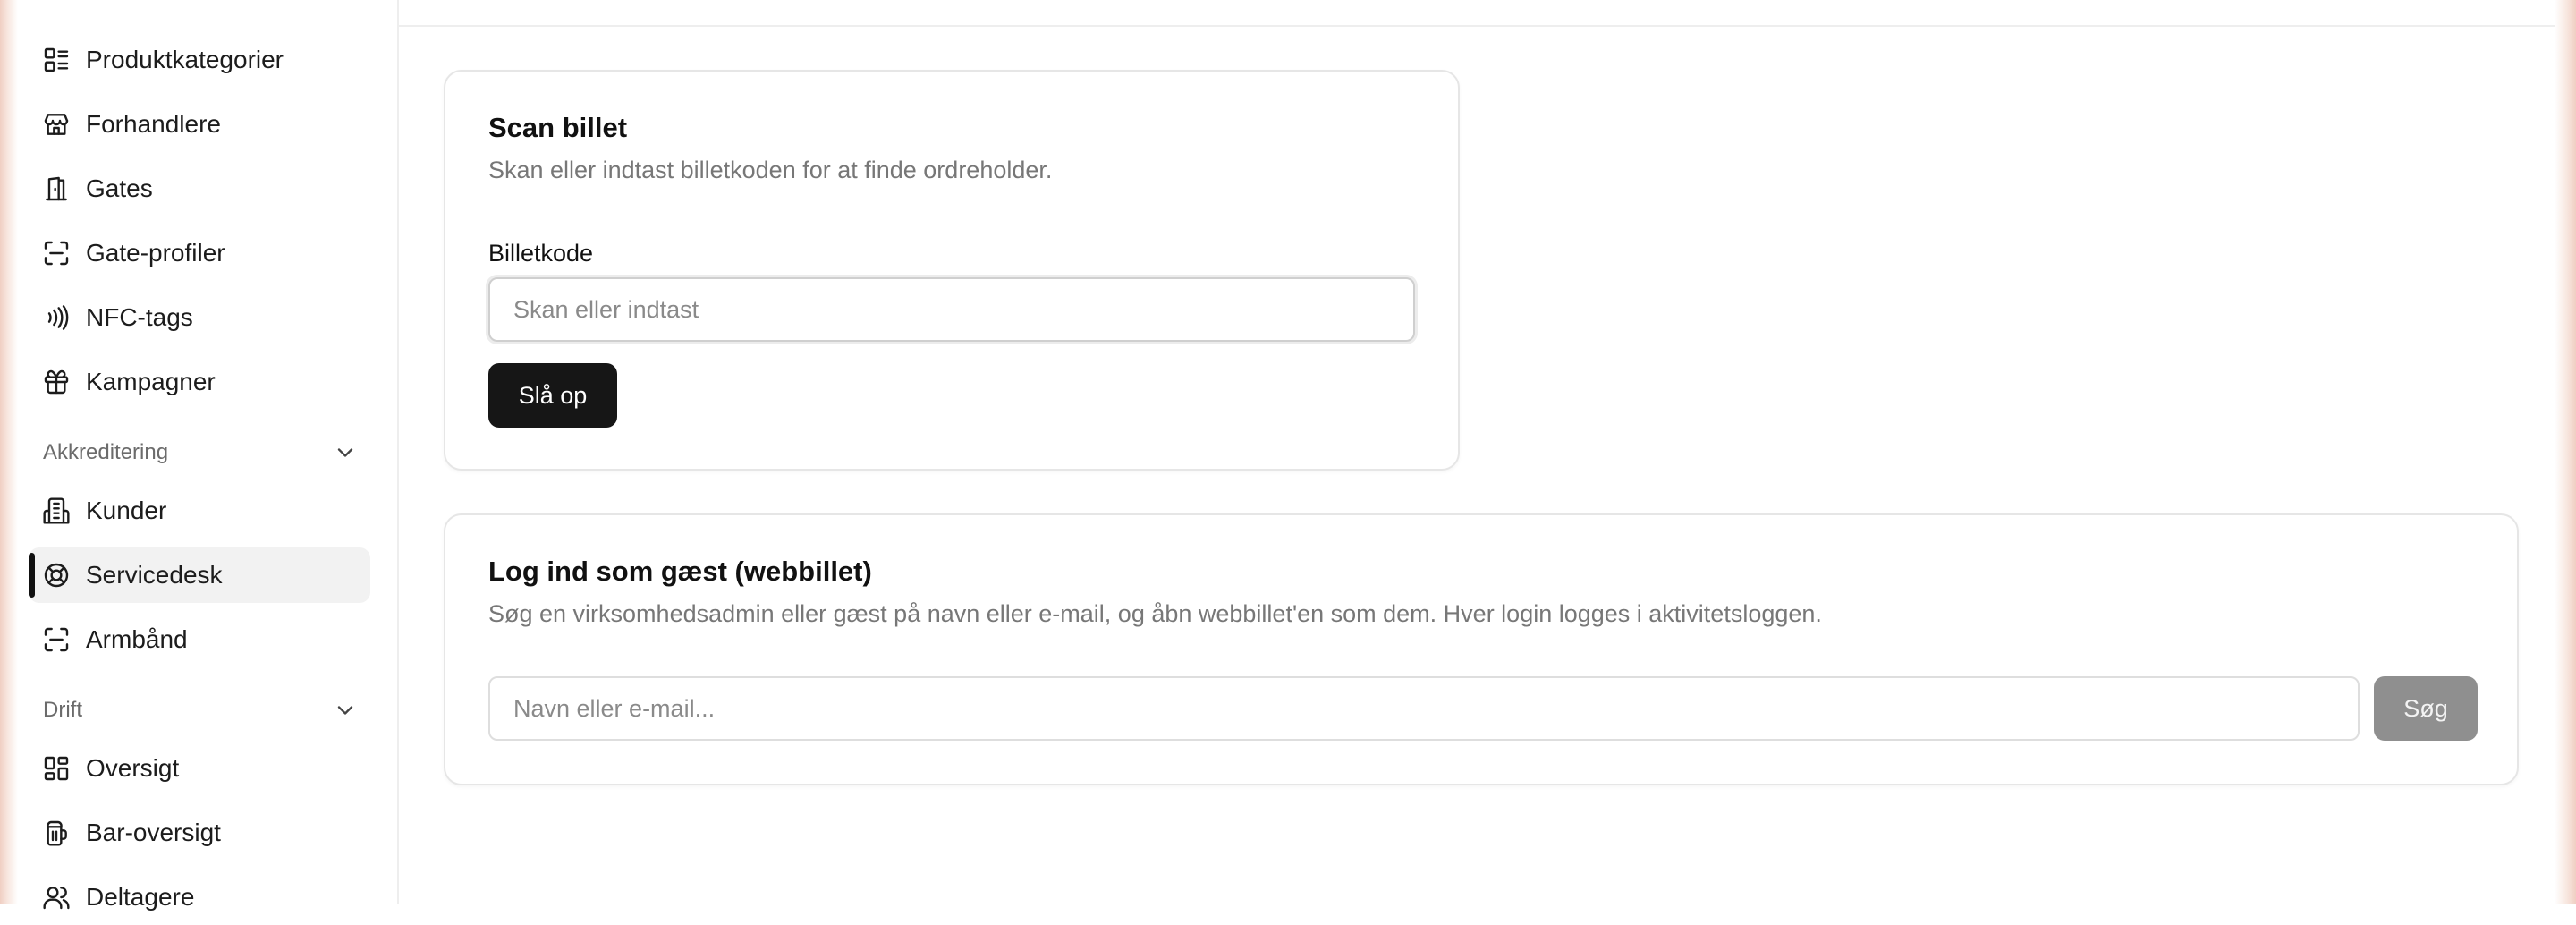 This screenshot has width=2576, height=925. What do you see at coordinates (1424, 708) in the screenshot?
I see `guest-search-input` at bounding box center [1424, 708].